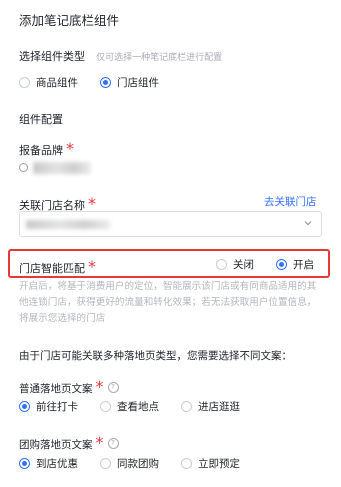 Image resolution: width=341 pixels, height=487 pixels. I want to click on copy-notice: 由于门店可能关联多种落地页类型，您需要选择不同文案：, so click(155, 356).